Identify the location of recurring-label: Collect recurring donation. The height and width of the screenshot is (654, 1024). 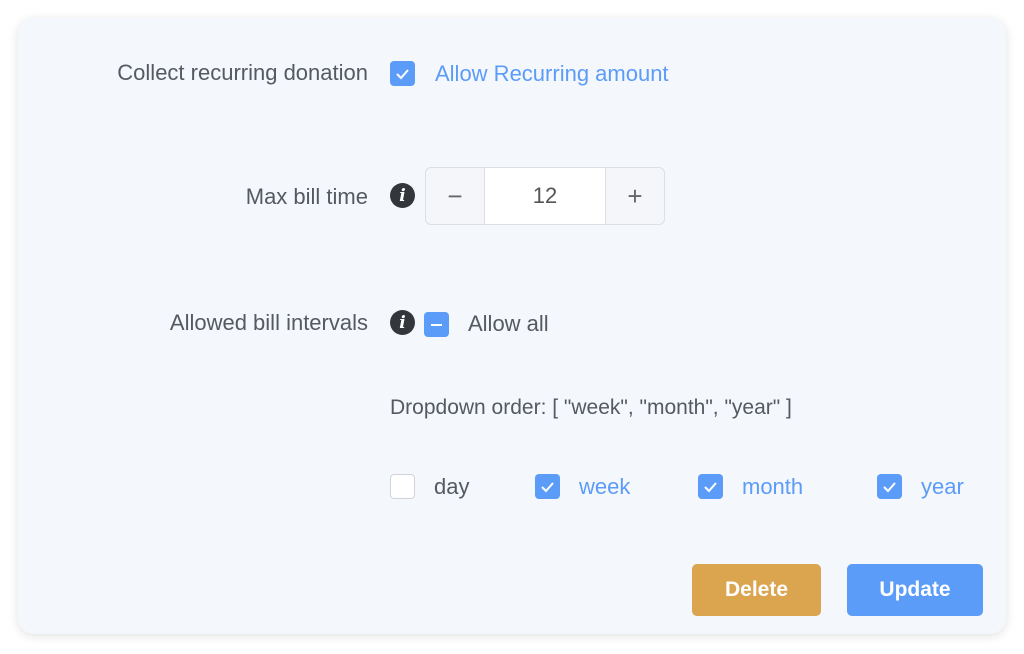
(242, 72).